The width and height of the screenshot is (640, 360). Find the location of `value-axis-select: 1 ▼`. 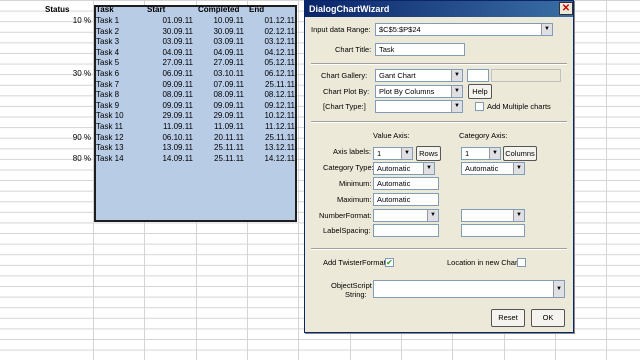

value-axis-select: 1 ▼ is located at coordinates (393, 153).